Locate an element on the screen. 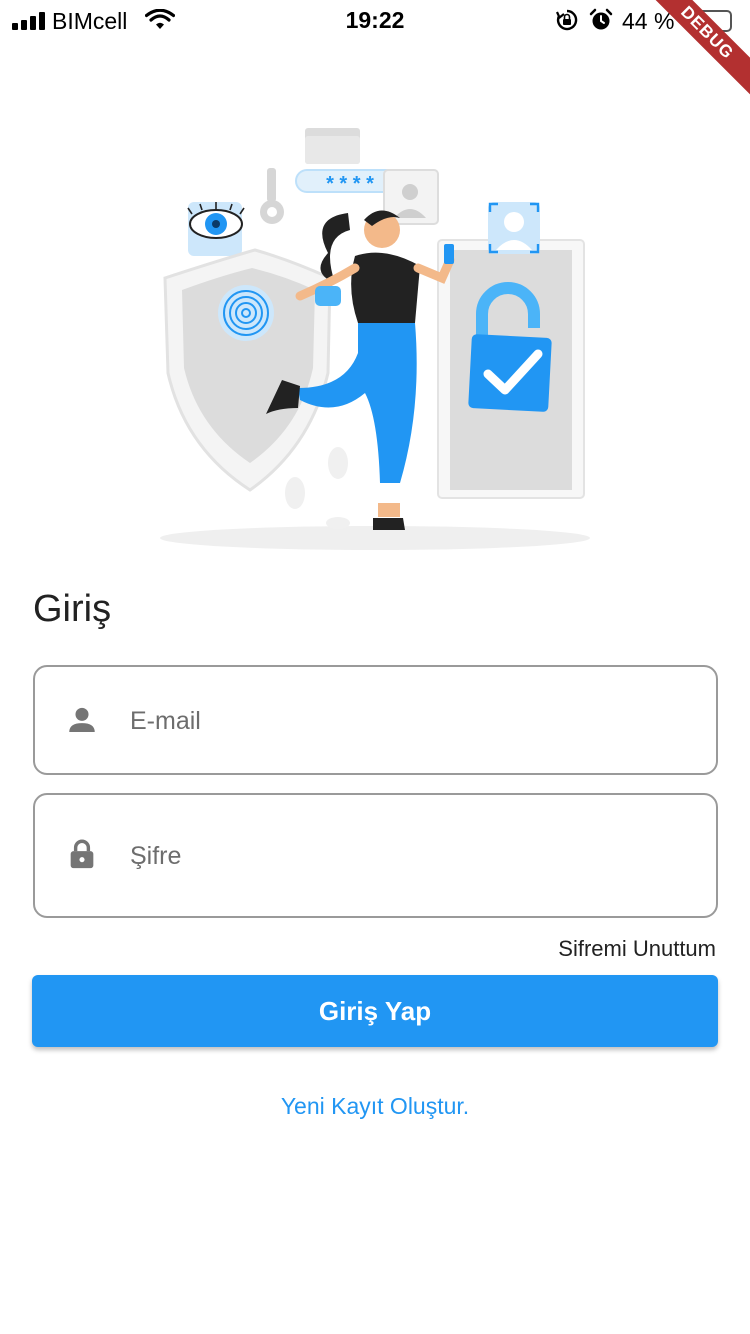 The image size is (750, 1334). email-field is located at coordinates (375, 720).